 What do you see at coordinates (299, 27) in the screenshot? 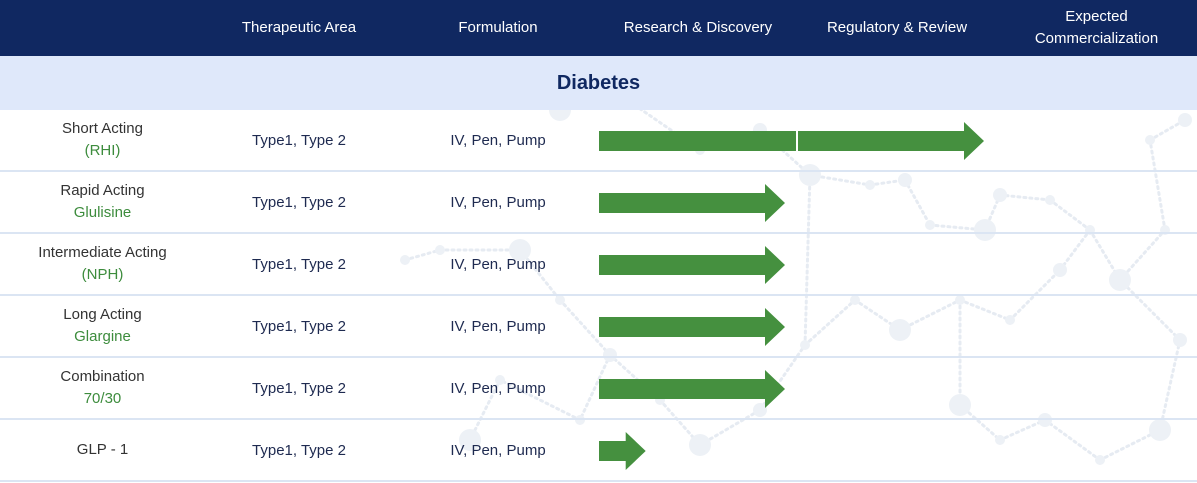
I see `header-col-therapeutic-area: Therapeutic Area` at bounding box center [299, 27].